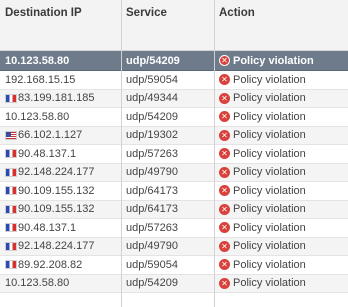  I want to click on table-row: 89.92.208.82 udp/59054 ✕ Policy violation, so click(174, 265).